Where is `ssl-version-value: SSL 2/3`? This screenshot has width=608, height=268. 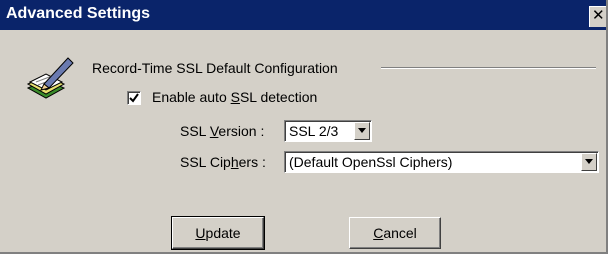 ssl-version-value: SSL 2/3 is located at coordinates (314, 131).